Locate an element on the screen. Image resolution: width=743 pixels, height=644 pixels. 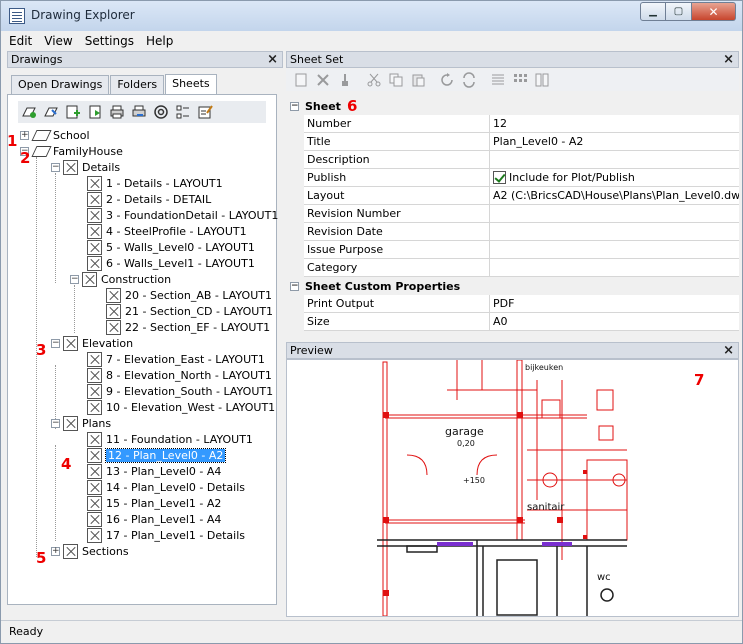
prop-row-print-output: Print Output PDF is located at coordinates (512, 304).